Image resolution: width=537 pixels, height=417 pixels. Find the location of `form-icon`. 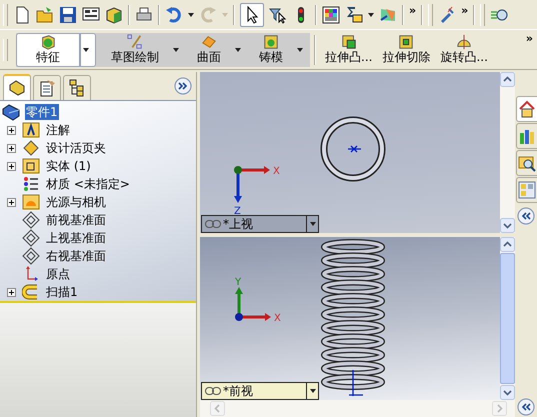

form-icon is located at coordinates (91, 15).